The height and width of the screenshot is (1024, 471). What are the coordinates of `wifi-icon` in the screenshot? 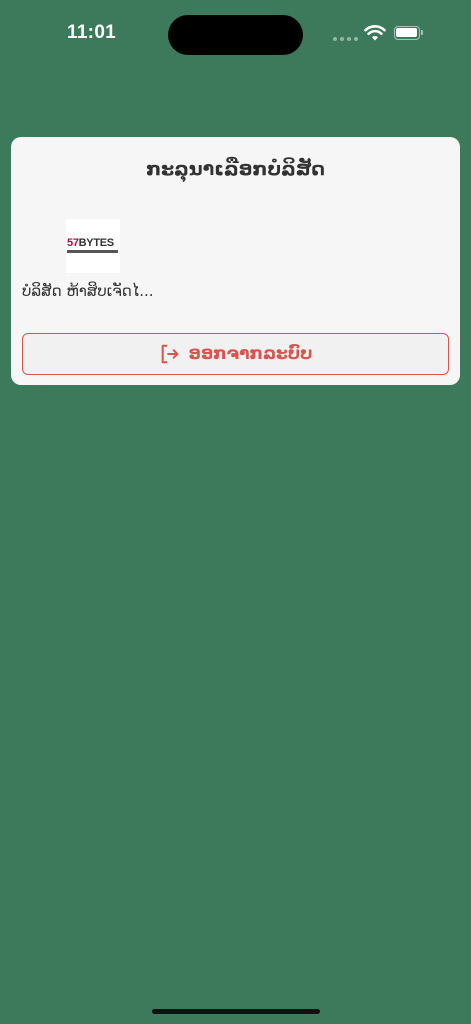 It's located at (375, 33).